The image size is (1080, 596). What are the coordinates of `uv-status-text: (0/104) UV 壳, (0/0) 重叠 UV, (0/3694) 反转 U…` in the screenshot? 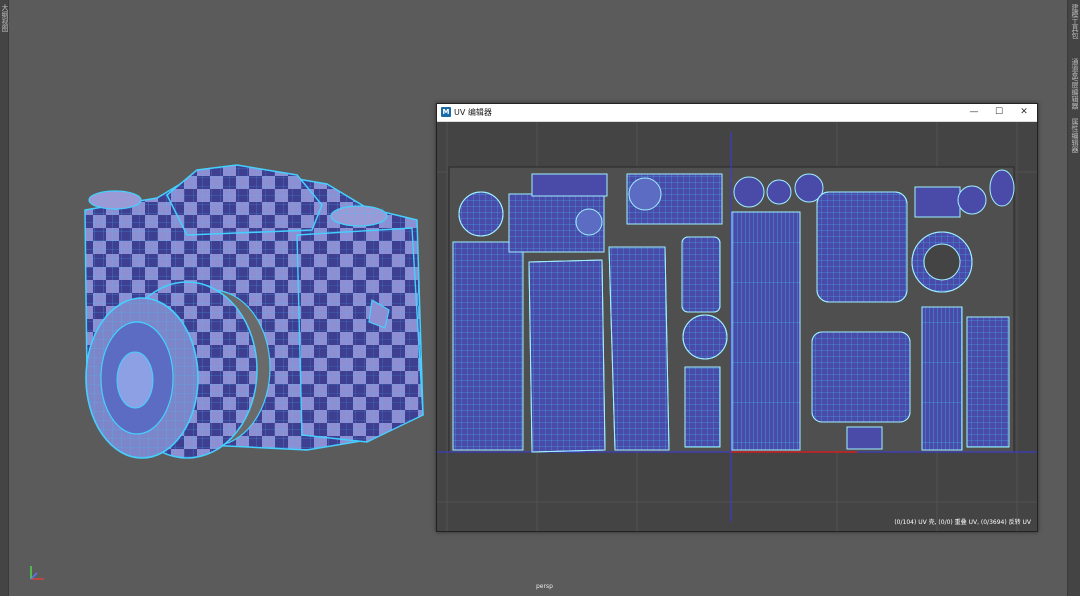 It's located at (962, 522).